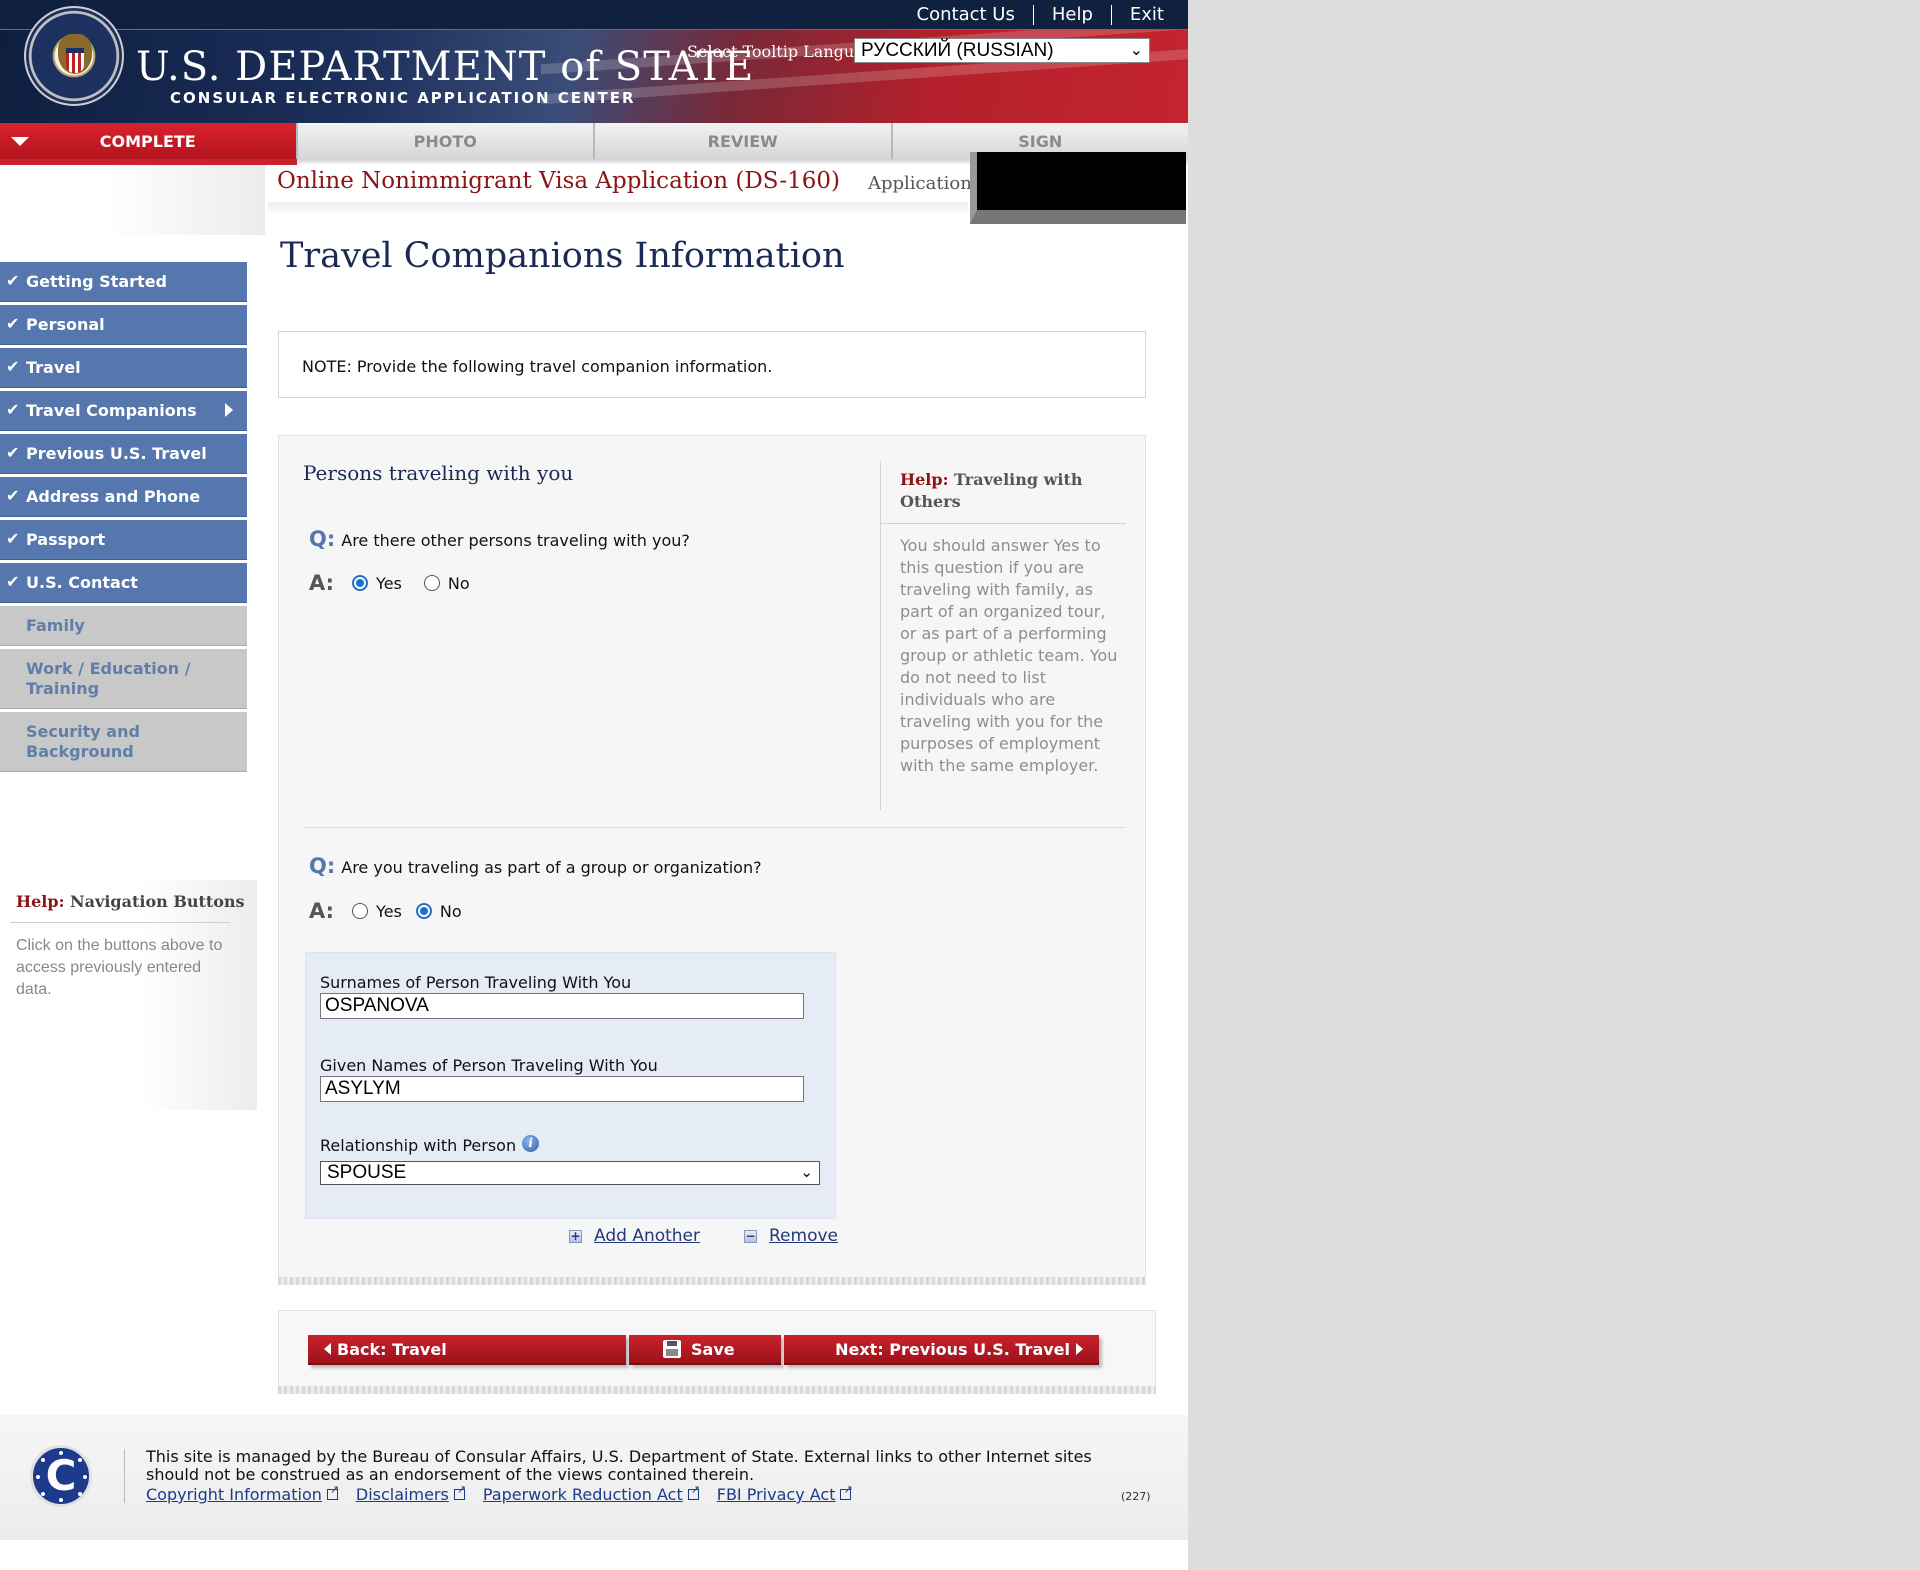 The width and height of the screenshot is (1920, 1570). What do you see at coordinates (717, 1390) in the screenshot?
I see `button-bar-shadow` at bounding box center [717, 1390].